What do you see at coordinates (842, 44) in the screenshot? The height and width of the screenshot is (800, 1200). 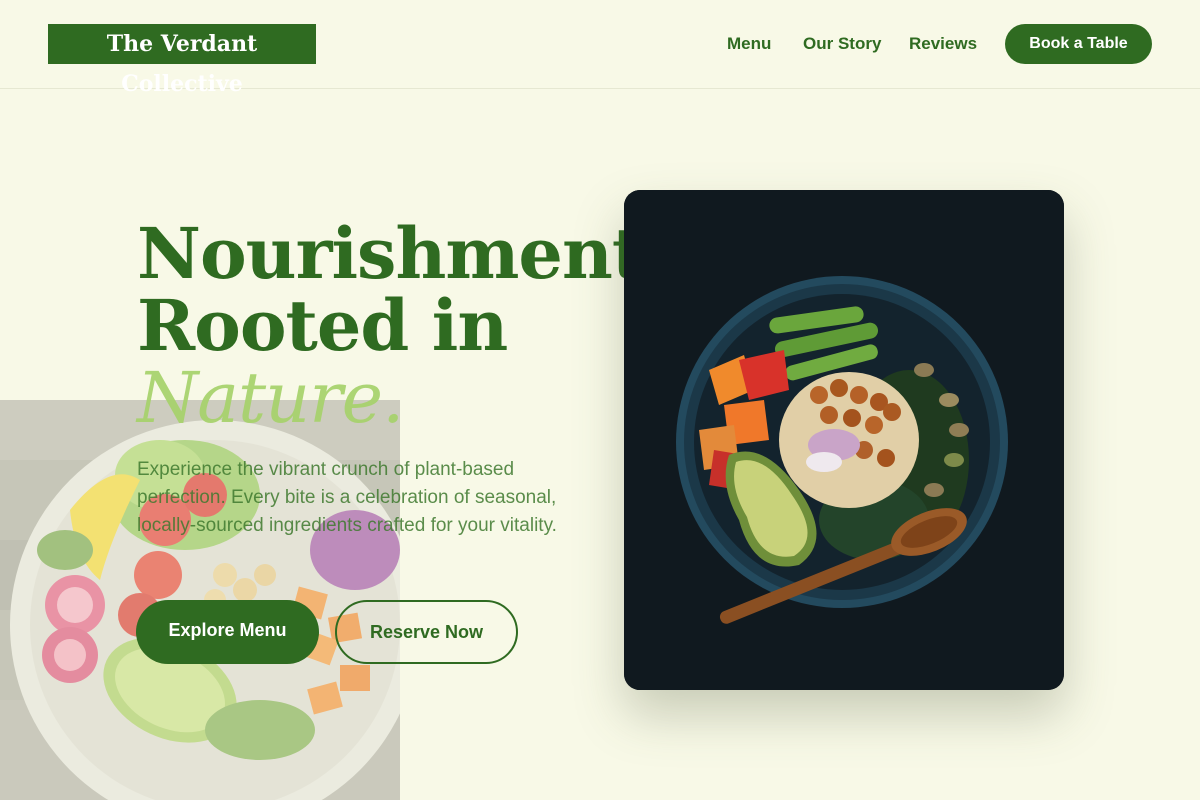 I see `nav-link-our-story: Our Story` at bounding box center [842, 44].